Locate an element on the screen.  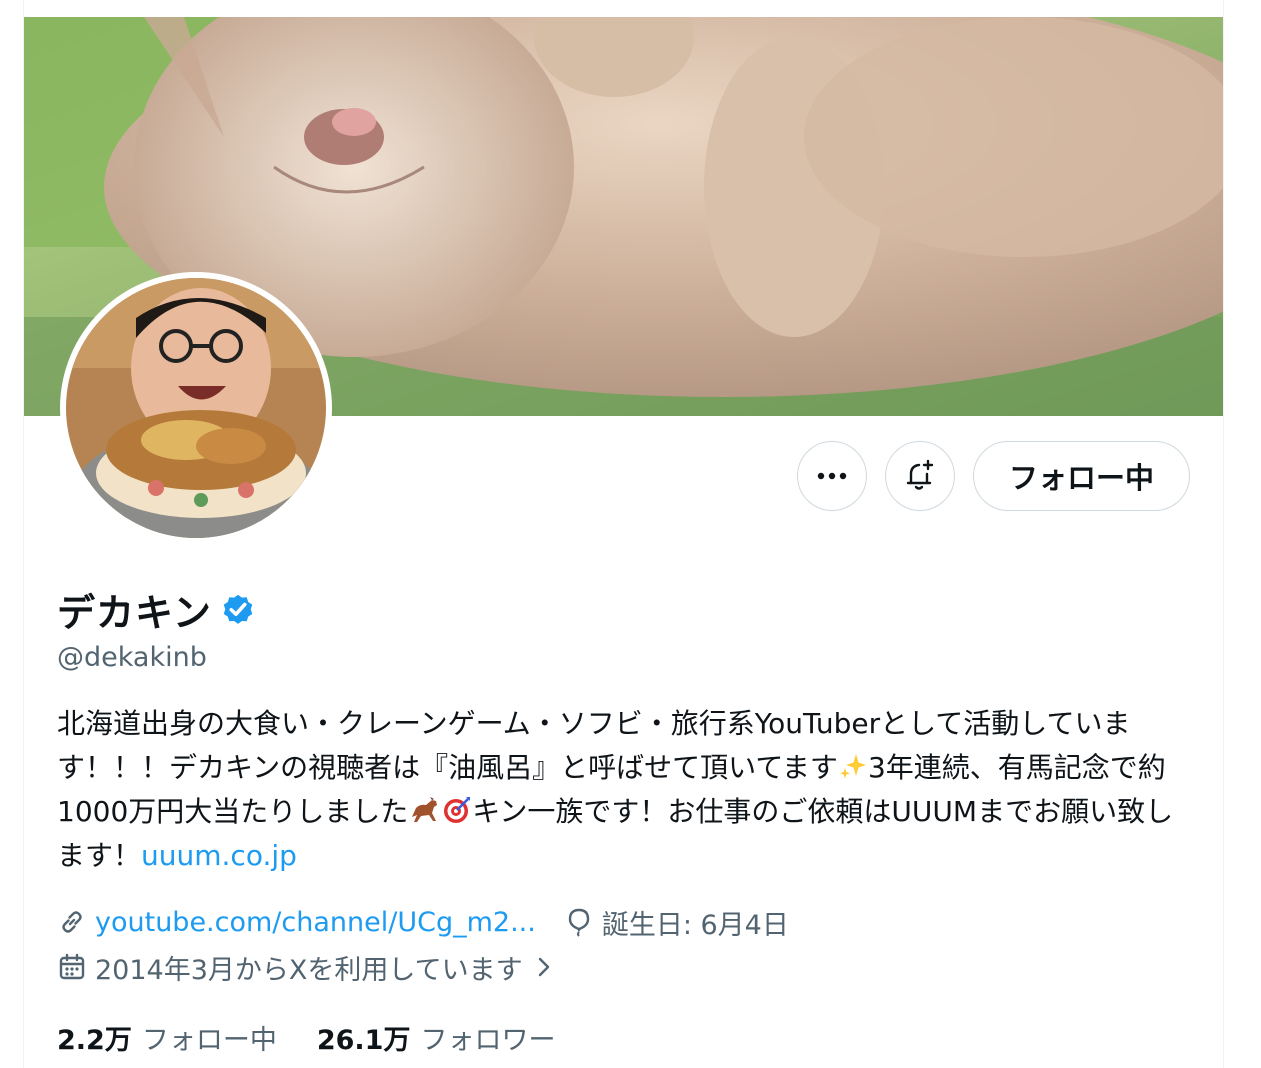
follow-stats: 2.2万 フォロー中 26.1万 フォロワー is located at coordinates (326, 1037).